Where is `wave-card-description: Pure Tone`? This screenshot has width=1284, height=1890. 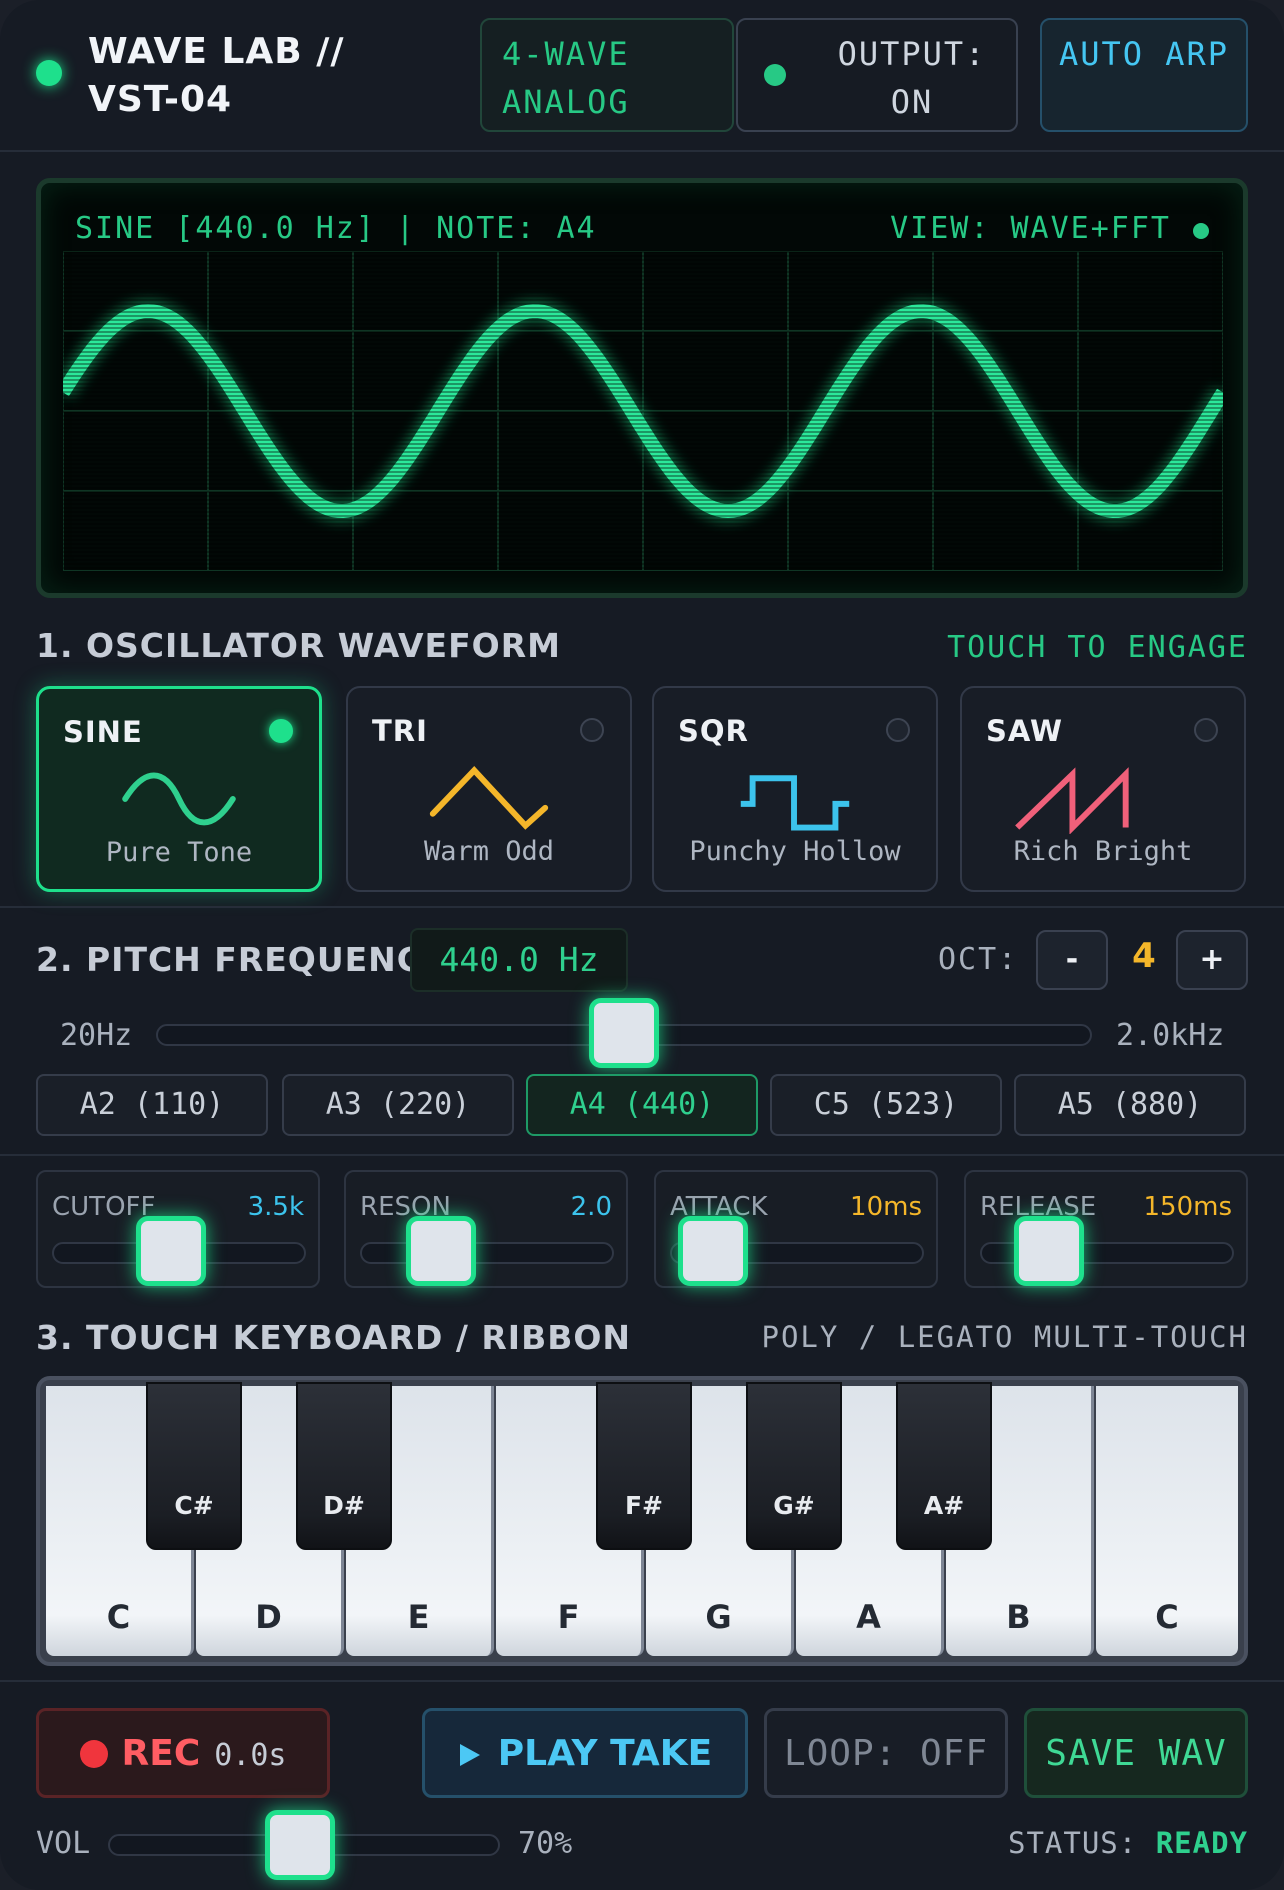 wave-card-description: Pure Tone is located at coordinates (179, 852).